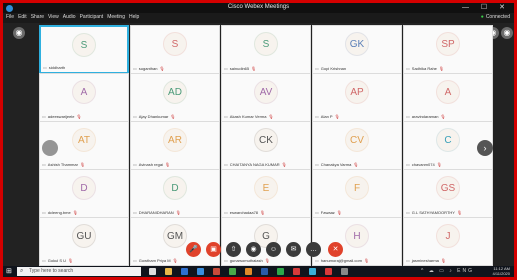 The width and height of the screenshot is (517, 280). What do you see at coordinates (264, 271) in the screenshot?
I see `word-icon` at bounding box center [264, 271].